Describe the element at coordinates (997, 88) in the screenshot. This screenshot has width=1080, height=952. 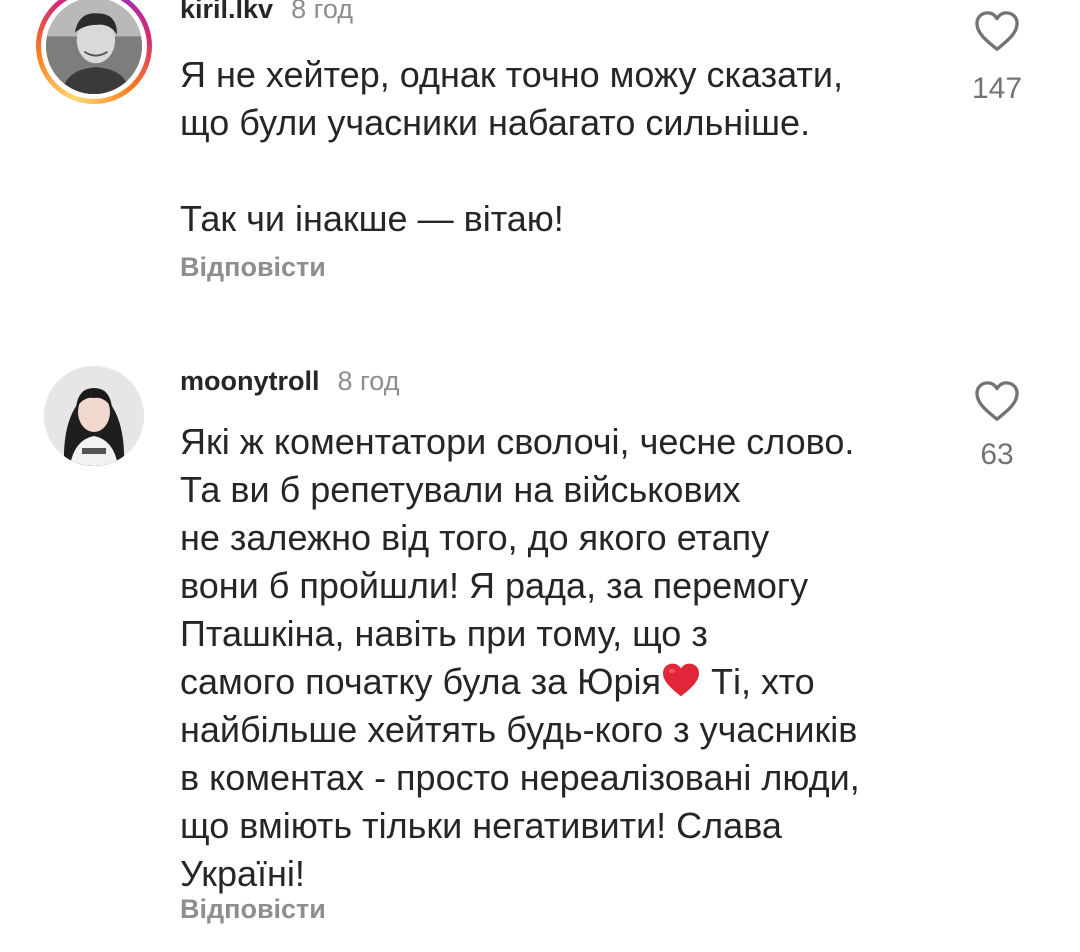
I see `like-count: 147` at that location.